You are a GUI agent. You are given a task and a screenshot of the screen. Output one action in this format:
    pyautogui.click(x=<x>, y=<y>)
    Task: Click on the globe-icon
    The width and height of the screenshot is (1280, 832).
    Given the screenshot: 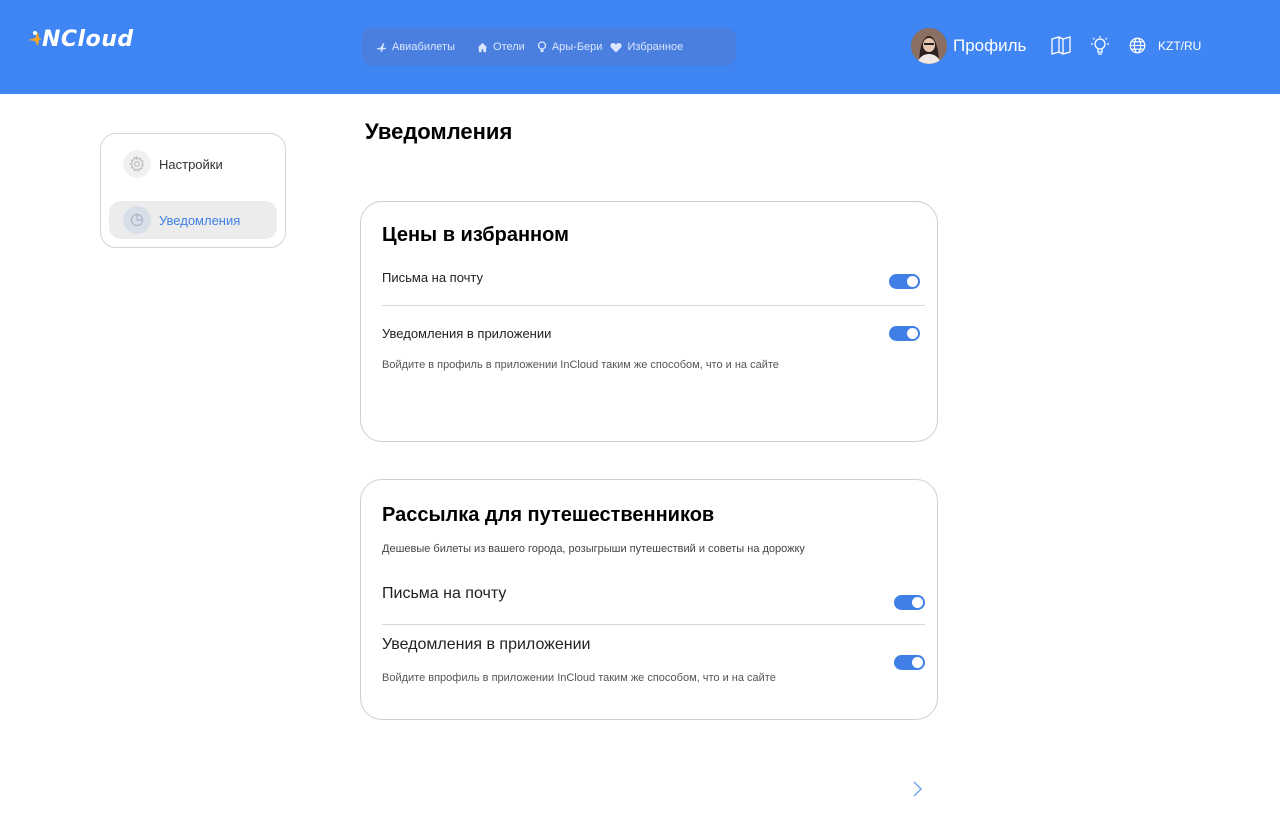 What is the action you would take?
    pyautogui.click(x=1137, y=45)
    